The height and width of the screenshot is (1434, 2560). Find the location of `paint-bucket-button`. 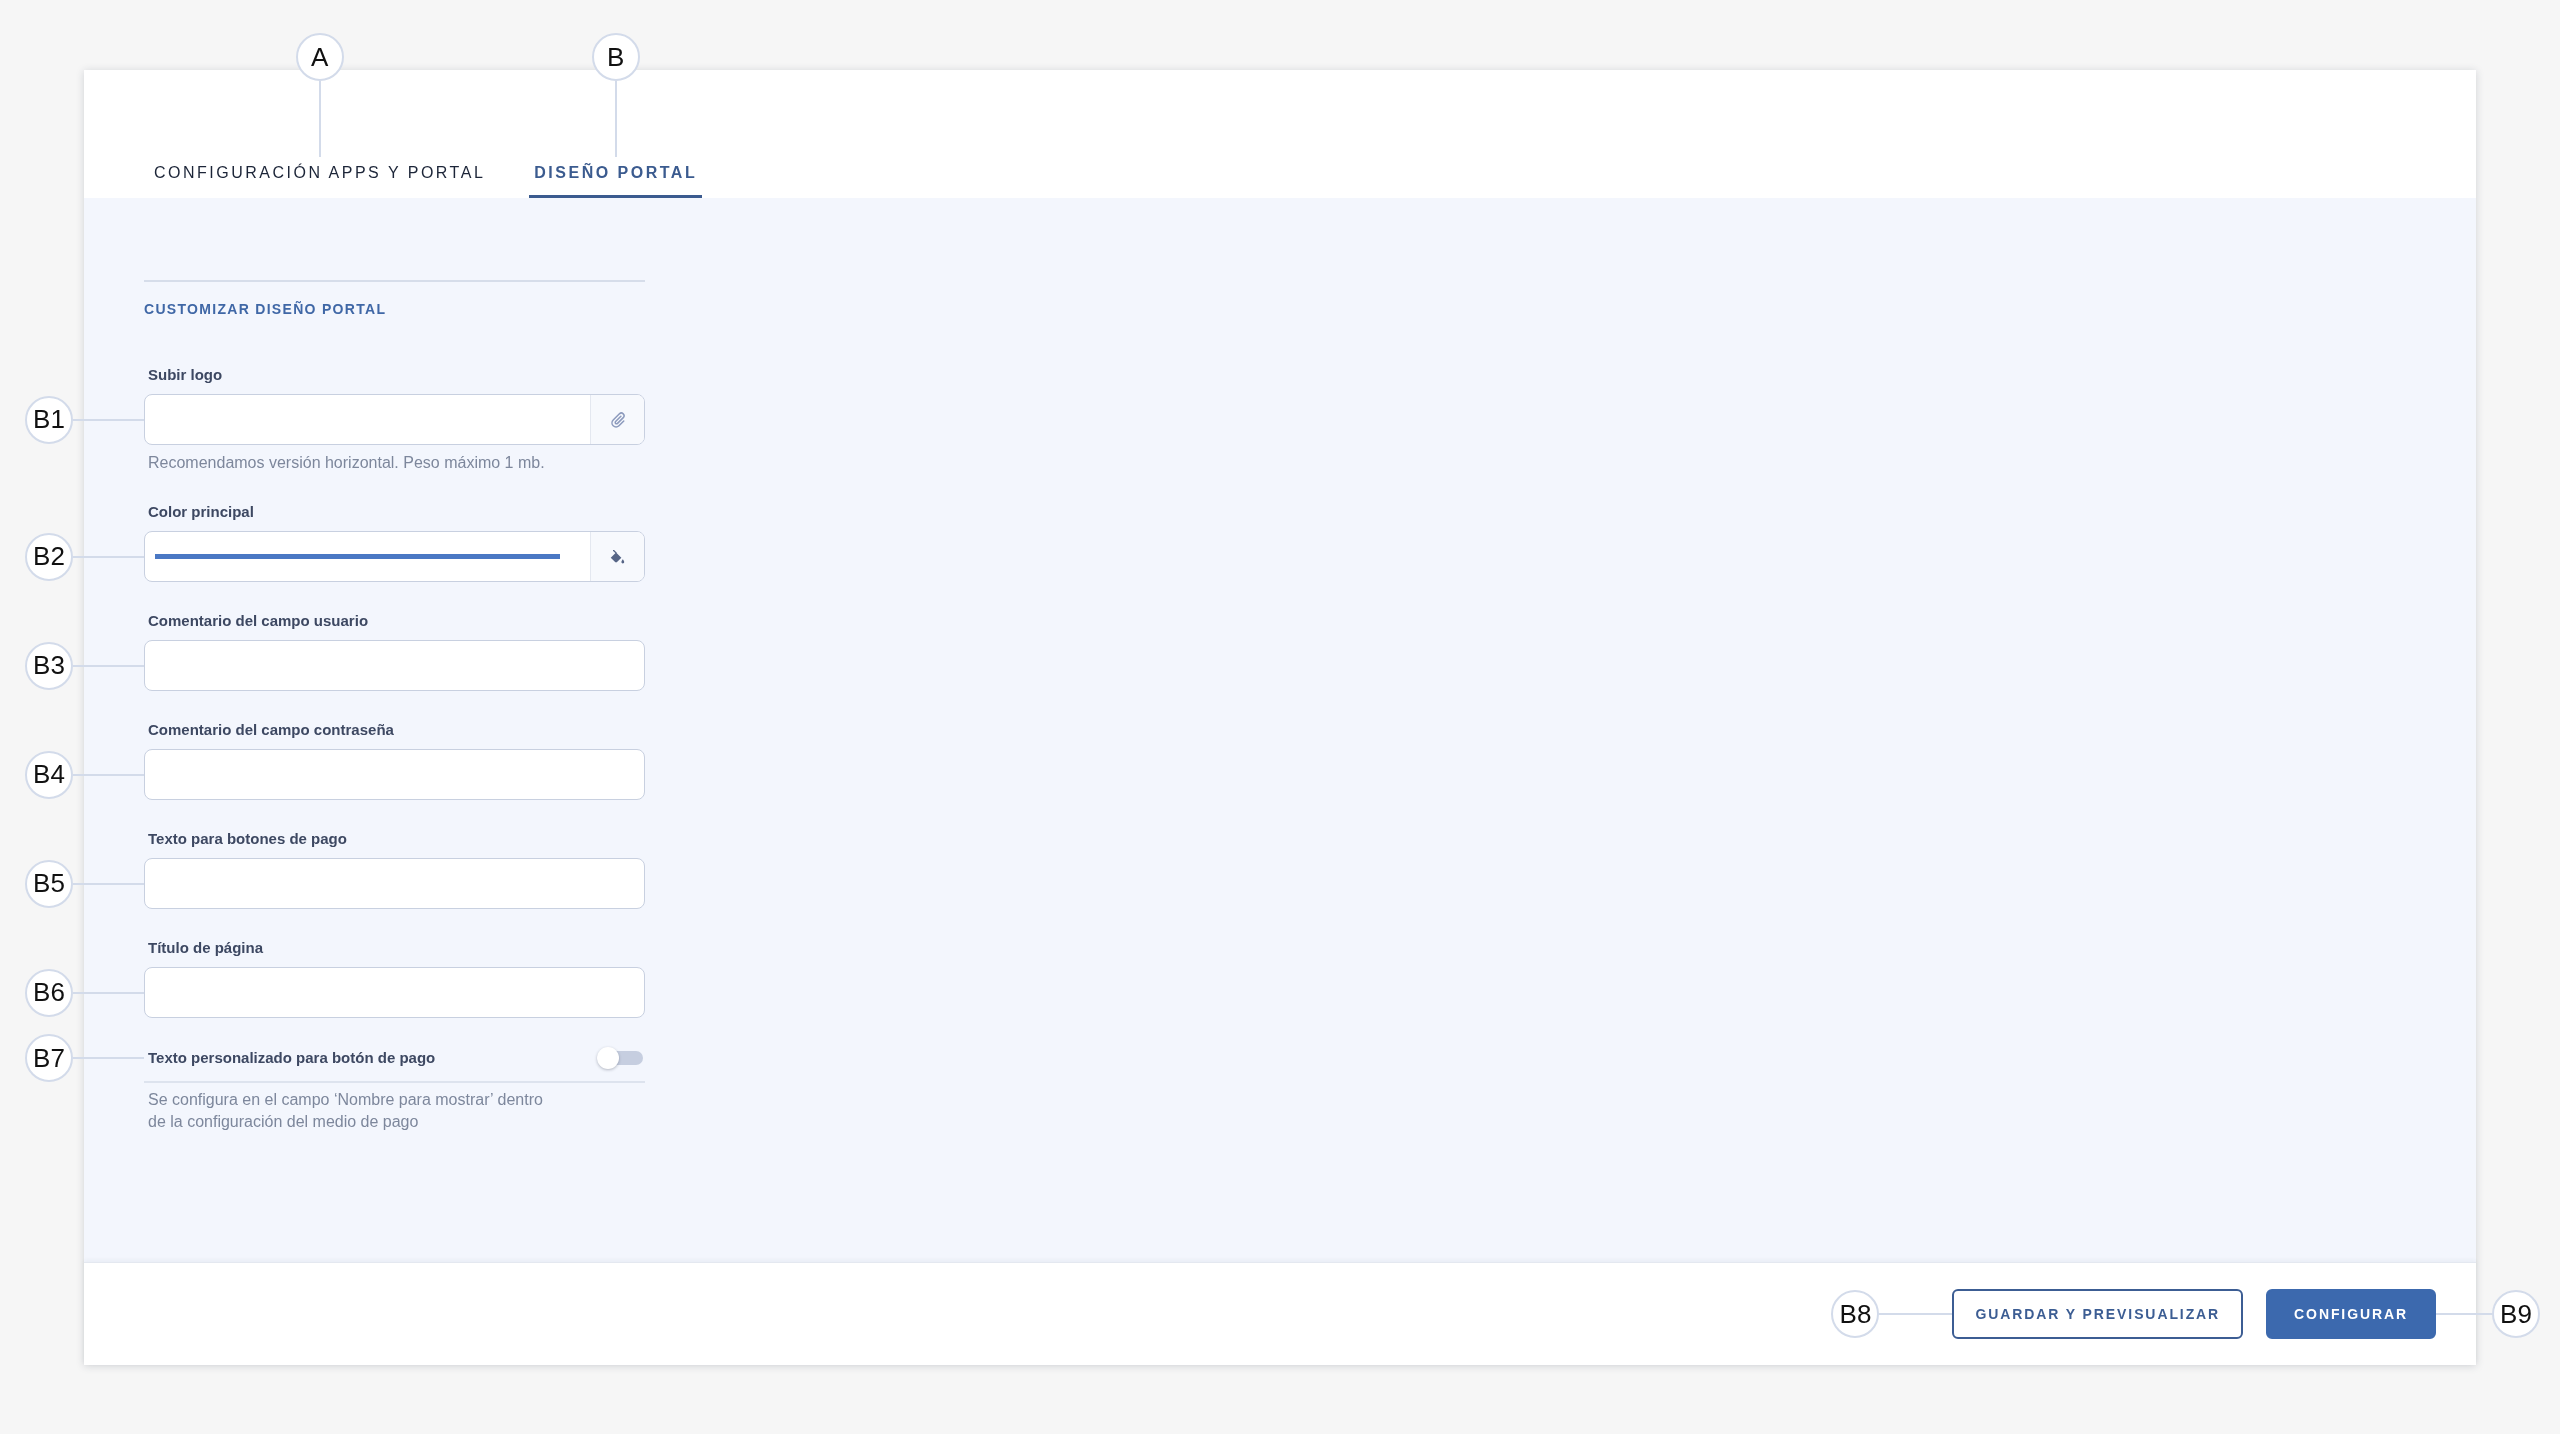

paint-bucket-button is located at coordinates (617, 556).